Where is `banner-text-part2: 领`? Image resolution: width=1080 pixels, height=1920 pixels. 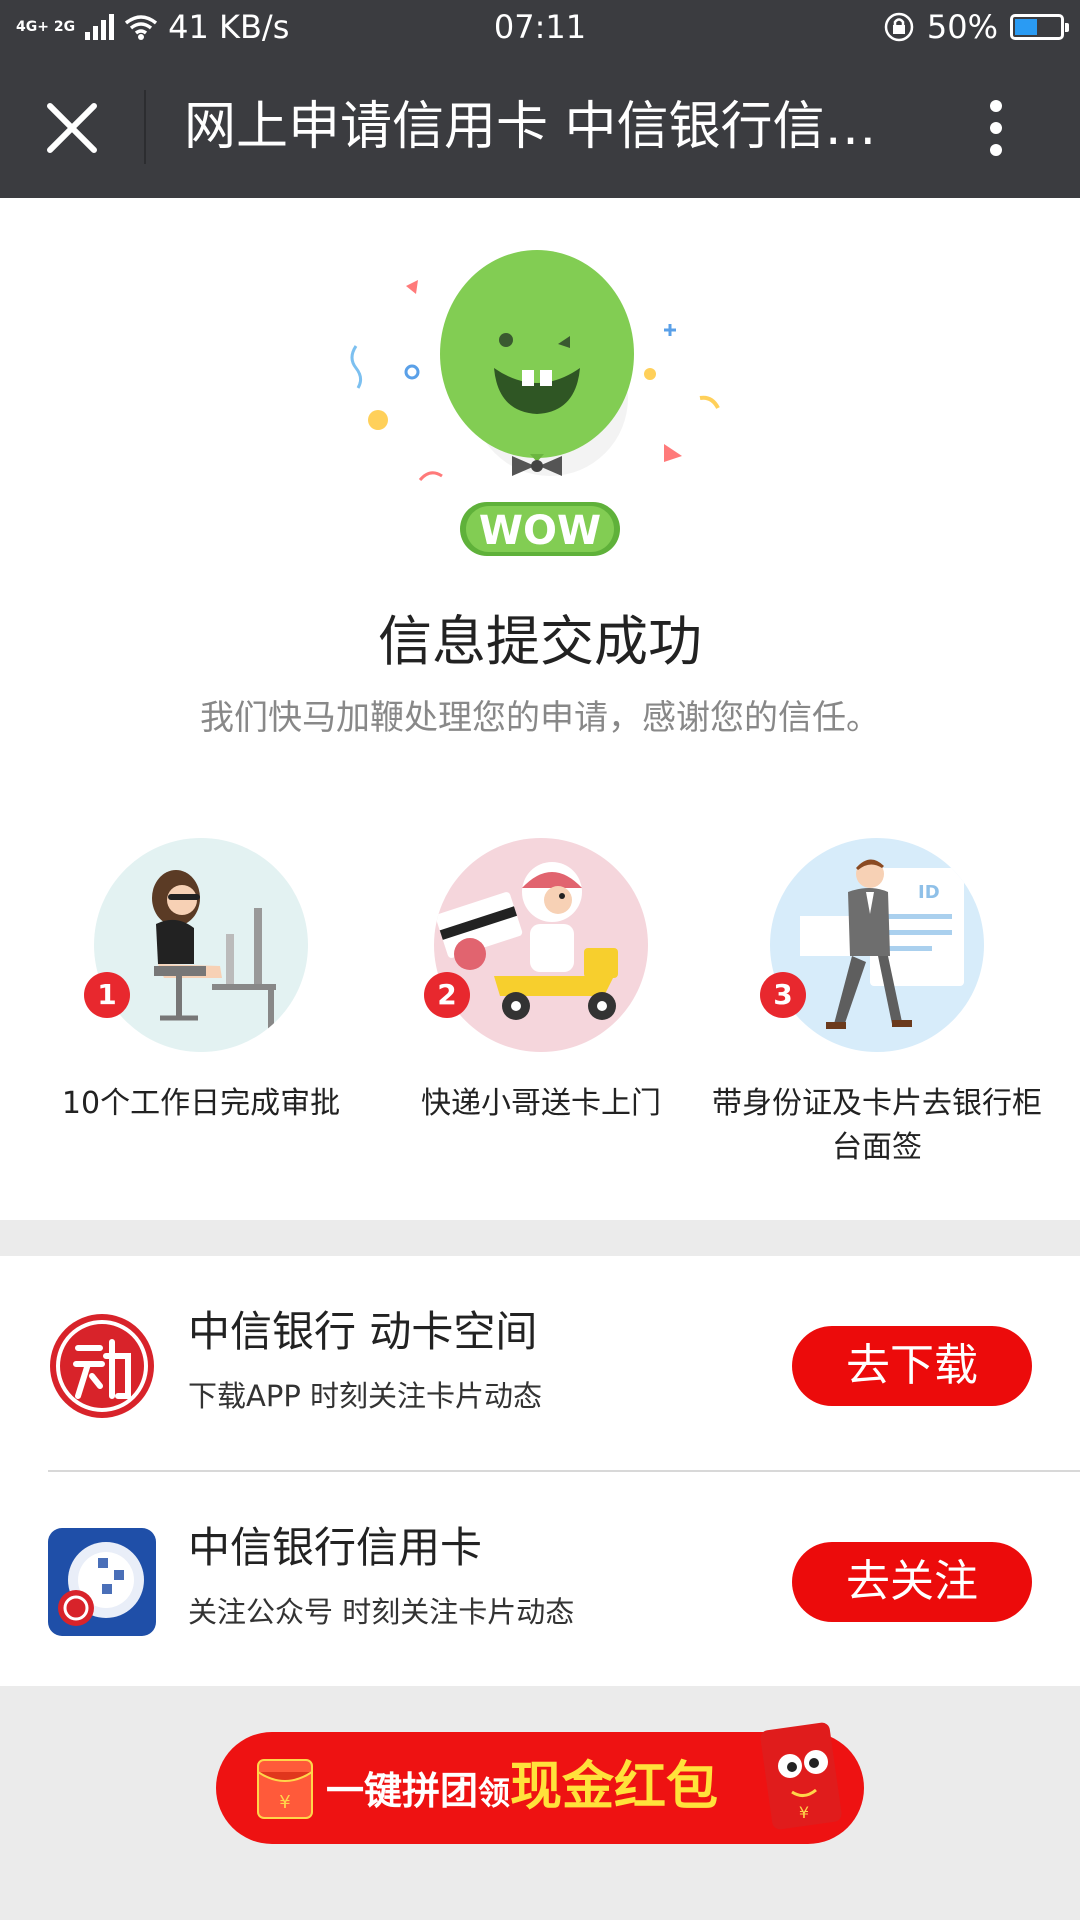
banner-text-part2: 领 is located at coordinates (494, 1793).